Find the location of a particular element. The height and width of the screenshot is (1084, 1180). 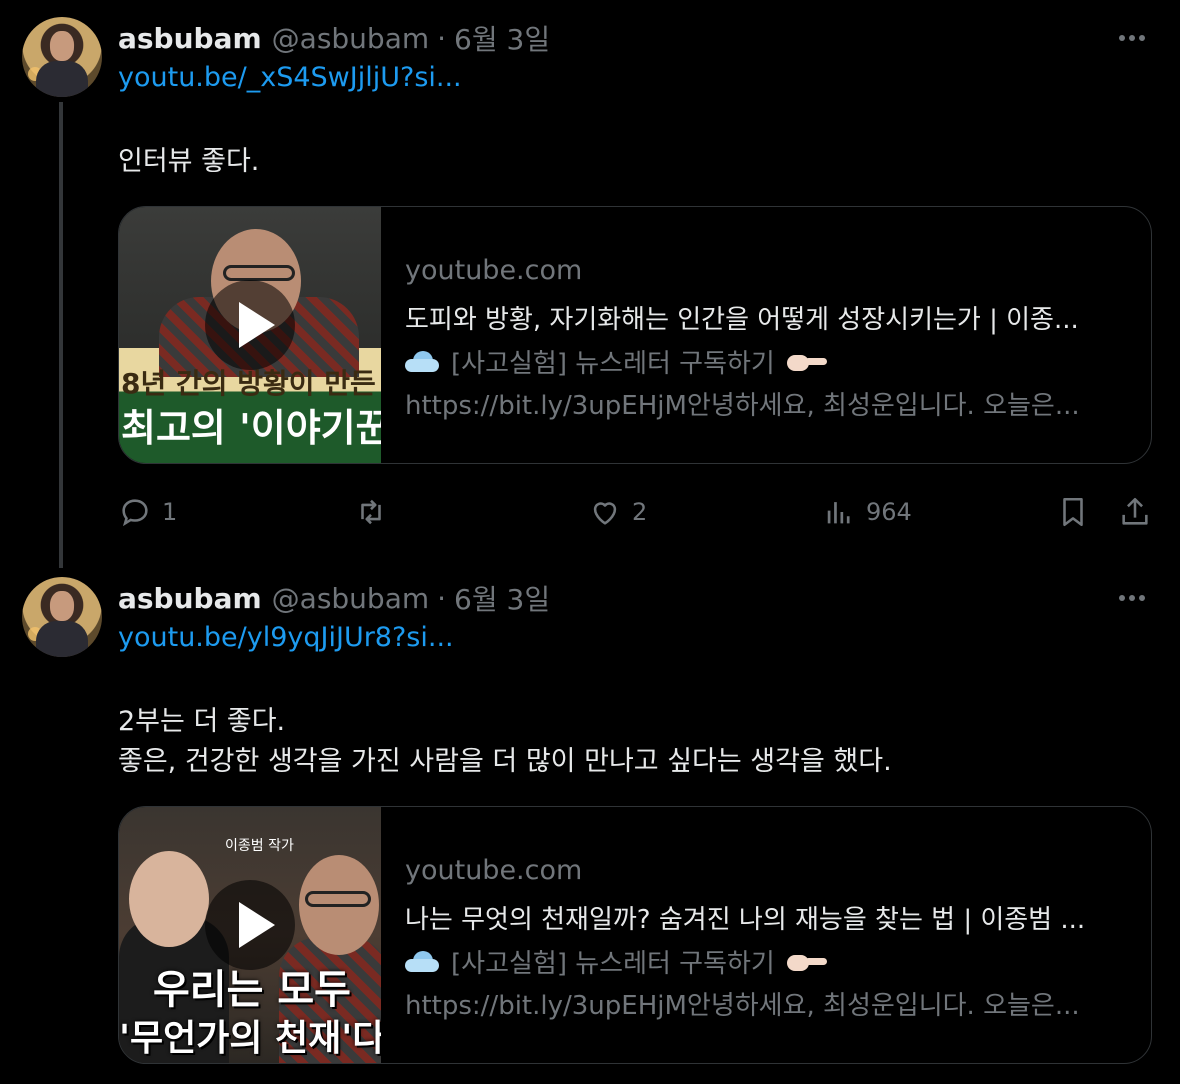

reply-icon is located at coordinates (135, 513).